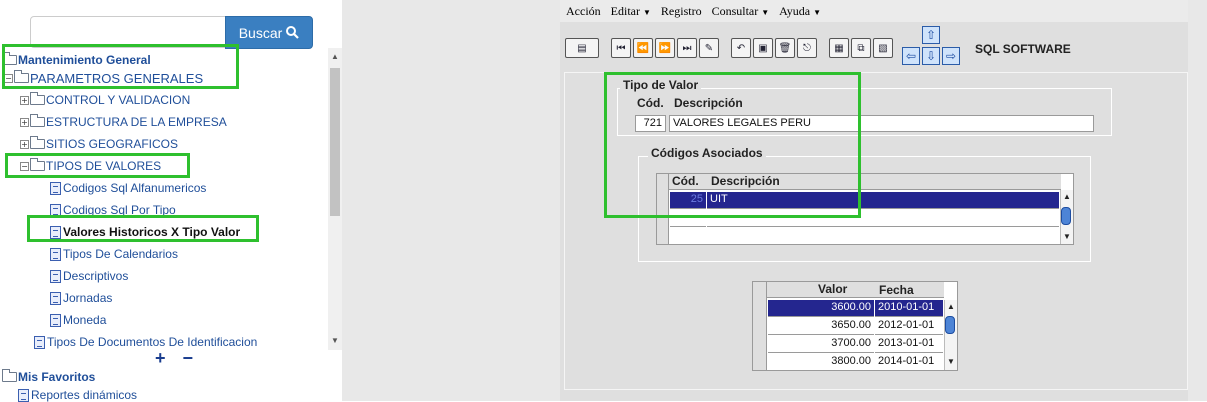 The image size is (1207, 402). Describe the element at coordinates (707, 153) in the screenshot. I see `codigos-asociados-legend: Códigos Asociados` at that location.